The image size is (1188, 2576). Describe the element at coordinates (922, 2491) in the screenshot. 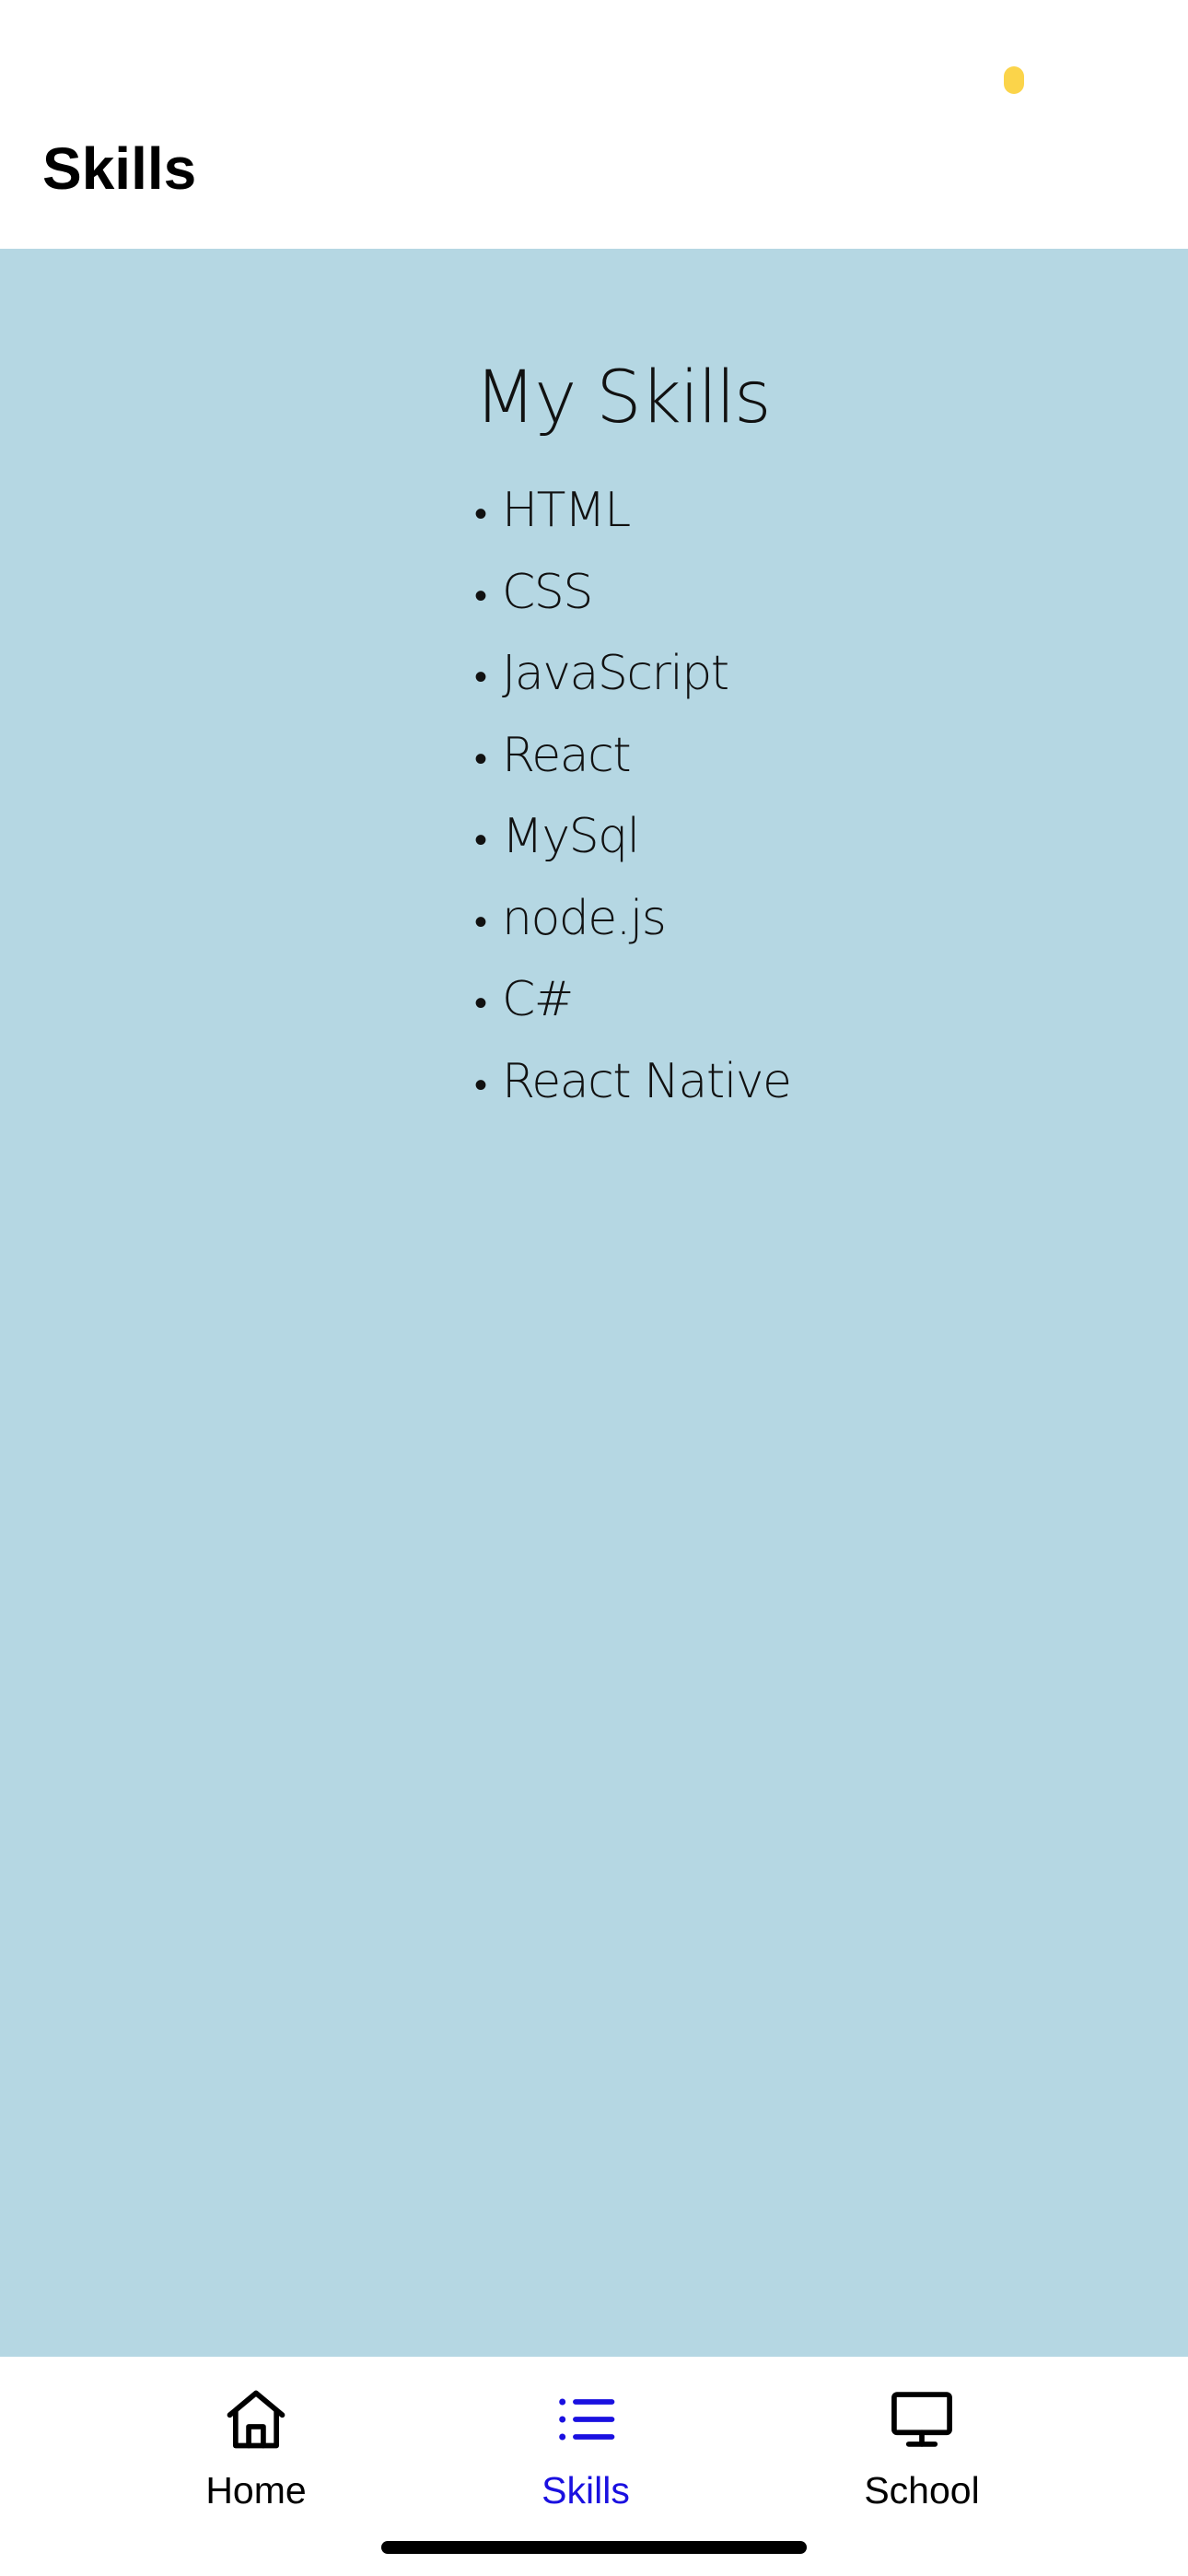

I see `tab-label: School` at that location.